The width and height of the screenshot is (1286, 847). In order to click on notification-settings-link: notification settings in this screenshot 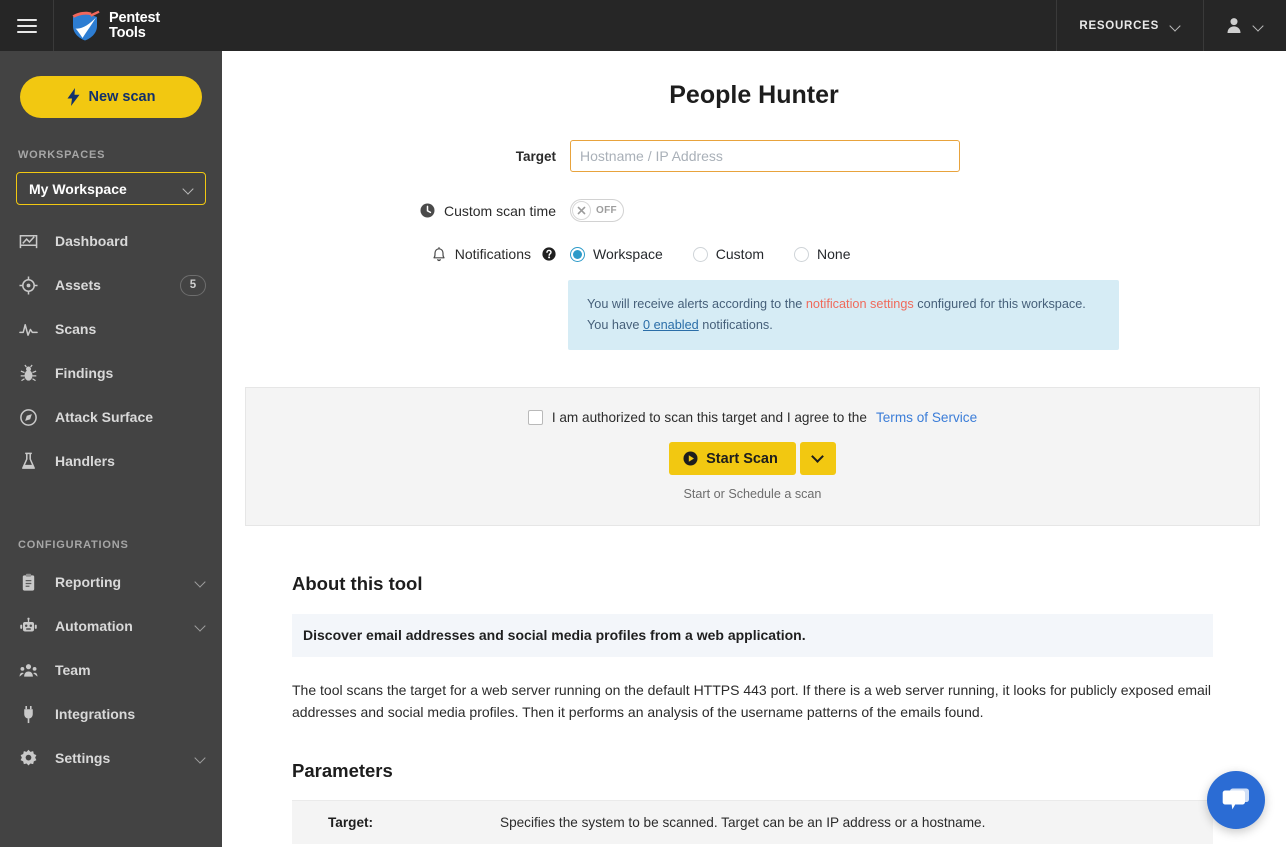, I will do `click(860, 304)`.